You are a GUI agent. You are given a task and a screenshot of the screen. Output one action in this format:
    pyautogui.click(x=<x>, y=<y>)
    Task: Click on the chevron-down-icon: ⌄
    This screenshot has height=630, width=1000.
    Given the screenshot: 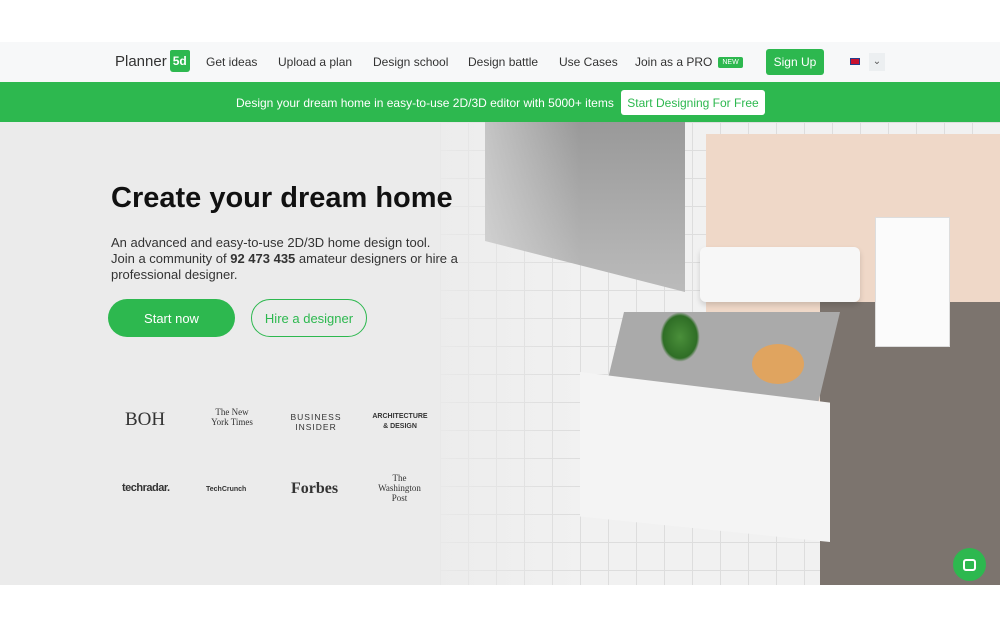 What is the action you would take?
    pyautogui.click(x=877, y=62)
    